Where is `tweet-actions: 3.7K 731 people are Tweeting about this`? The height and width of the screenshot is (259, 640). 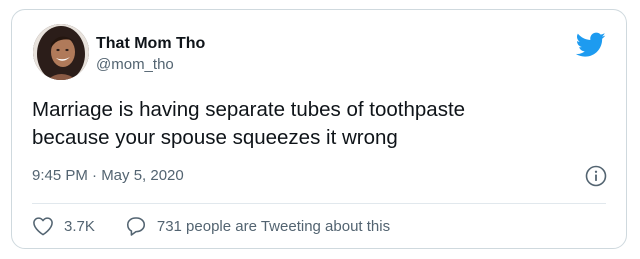 tweet-actions: 3.7K 731 people are Tweeting about this is located at coordinates (211, 226).